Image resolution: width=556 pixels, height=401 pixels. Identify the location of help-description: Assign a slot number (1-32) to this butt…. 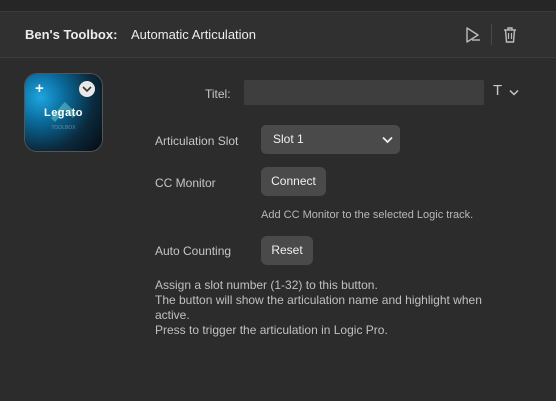
(345, 308).